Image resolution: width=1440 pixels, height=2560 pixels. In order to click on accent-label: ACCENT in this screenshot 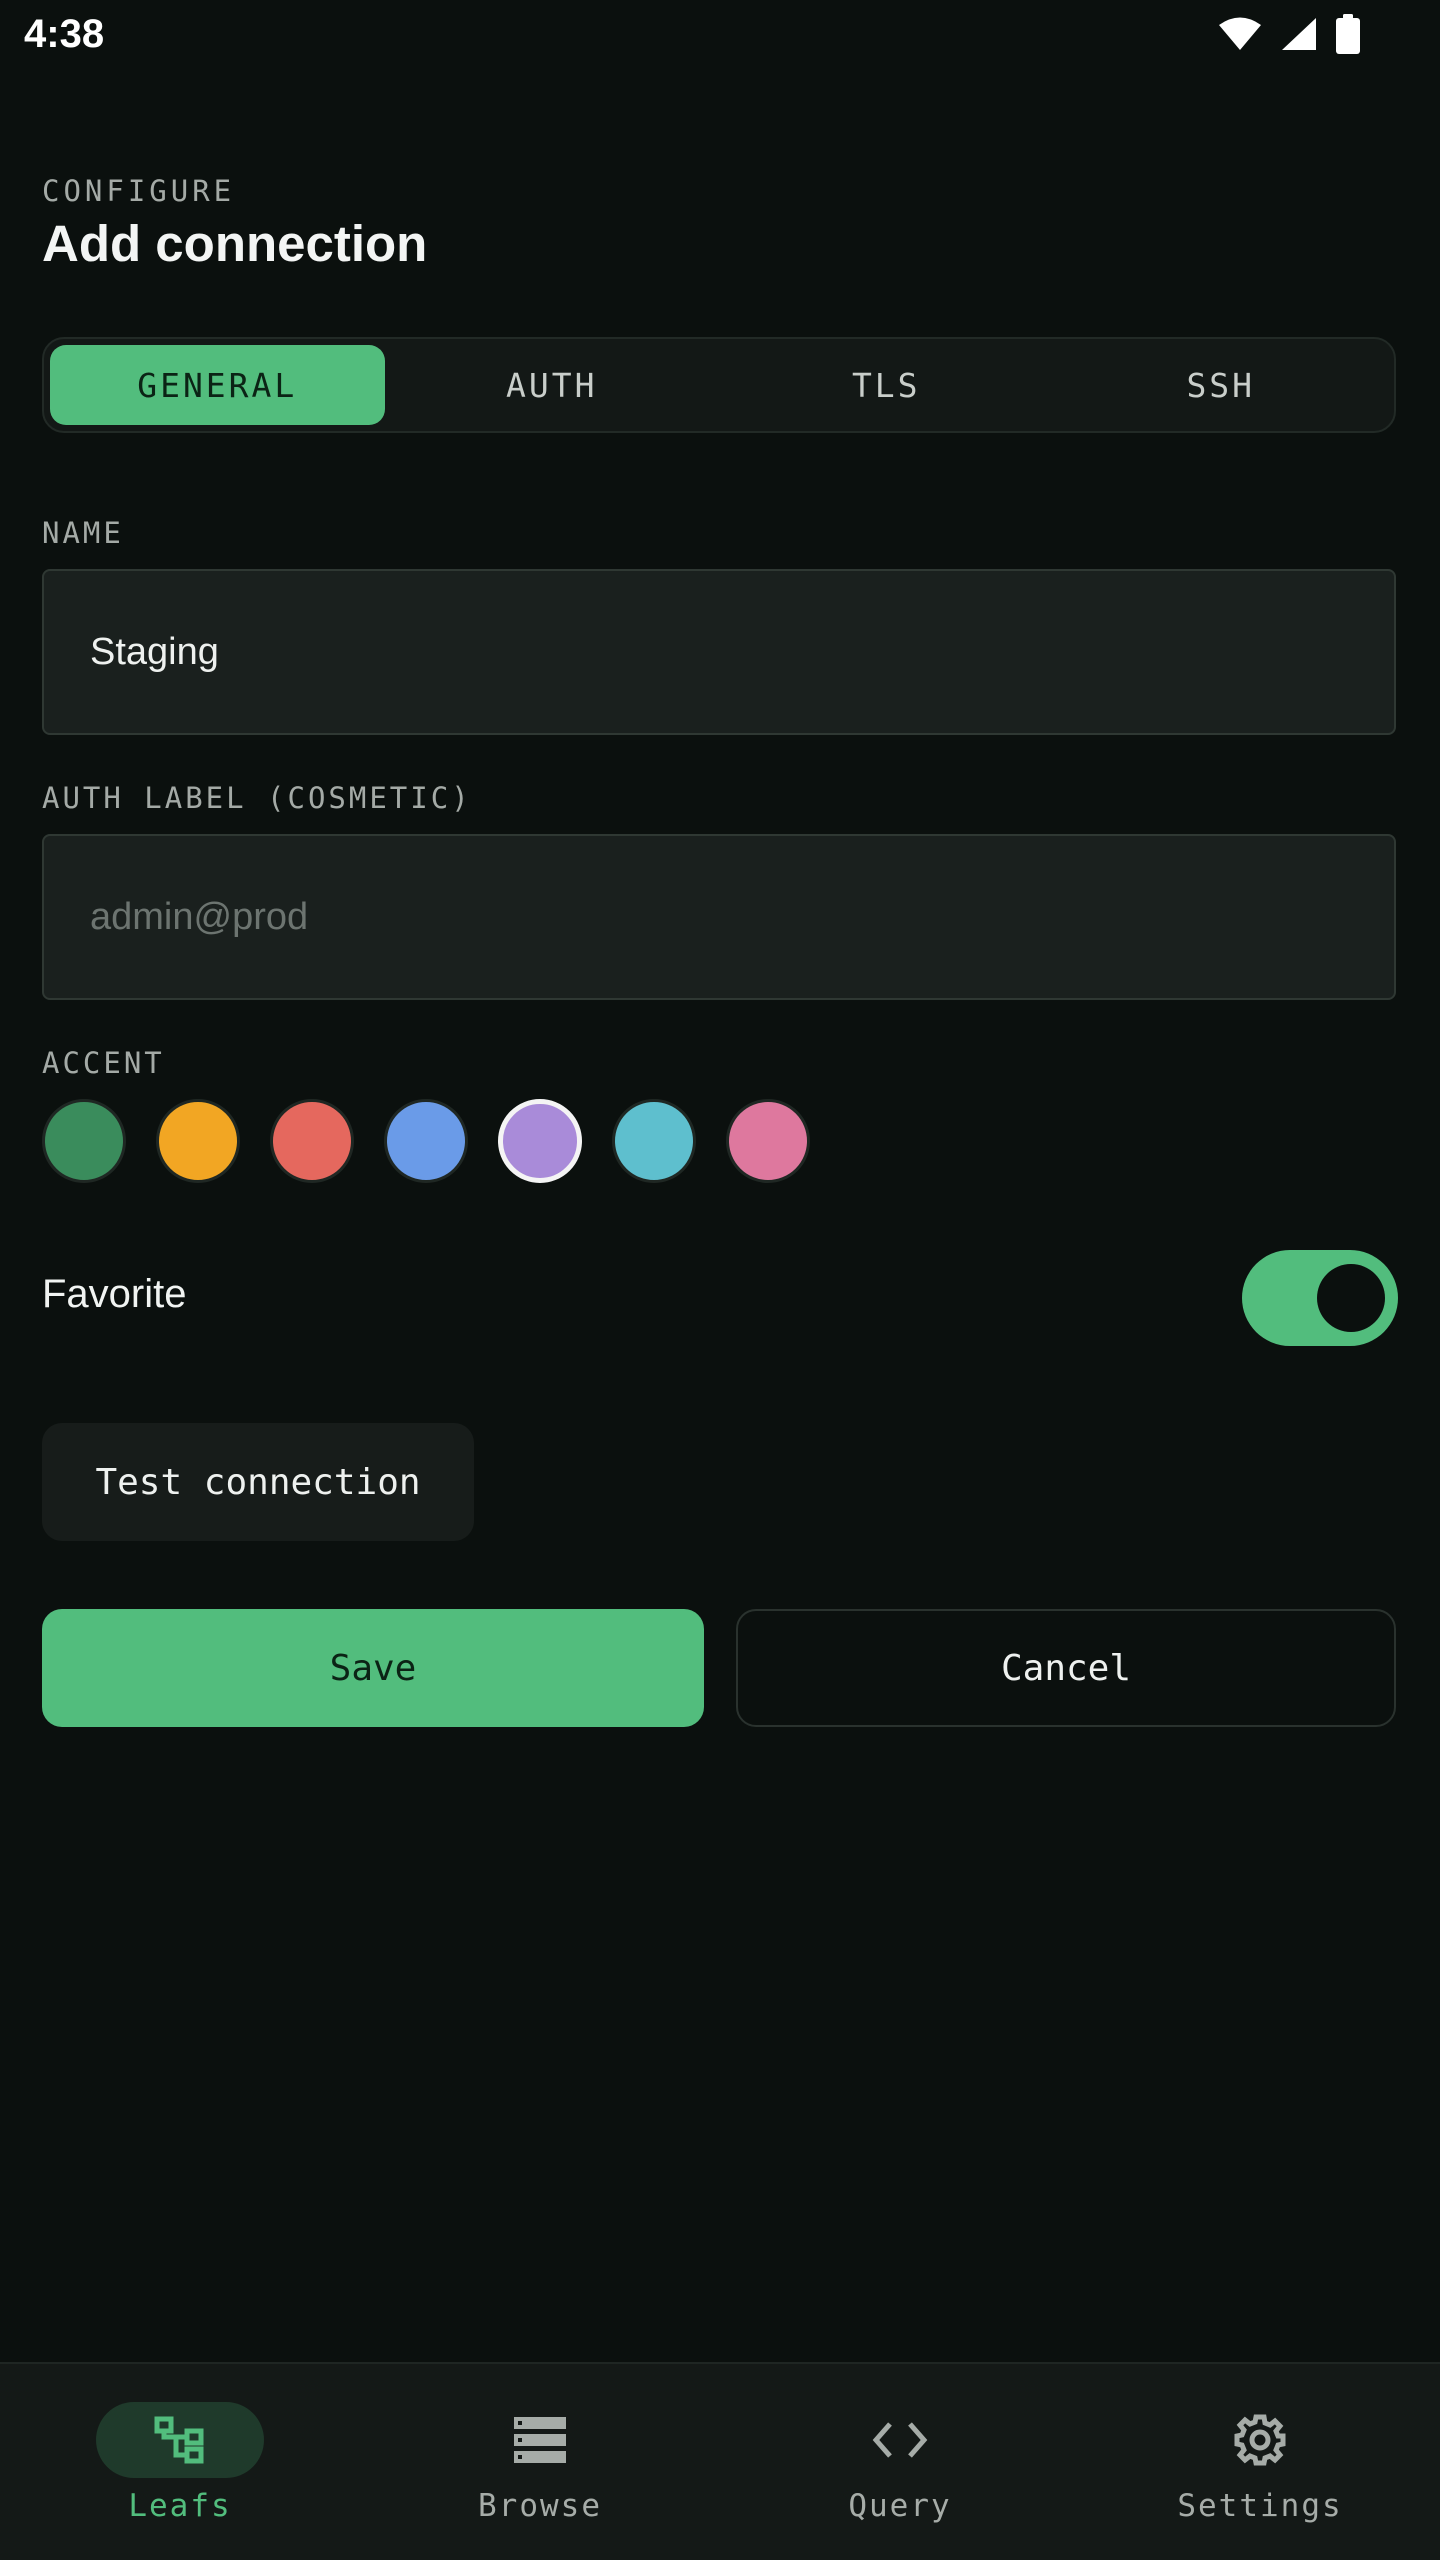, I will do `click(103, 1063)`.